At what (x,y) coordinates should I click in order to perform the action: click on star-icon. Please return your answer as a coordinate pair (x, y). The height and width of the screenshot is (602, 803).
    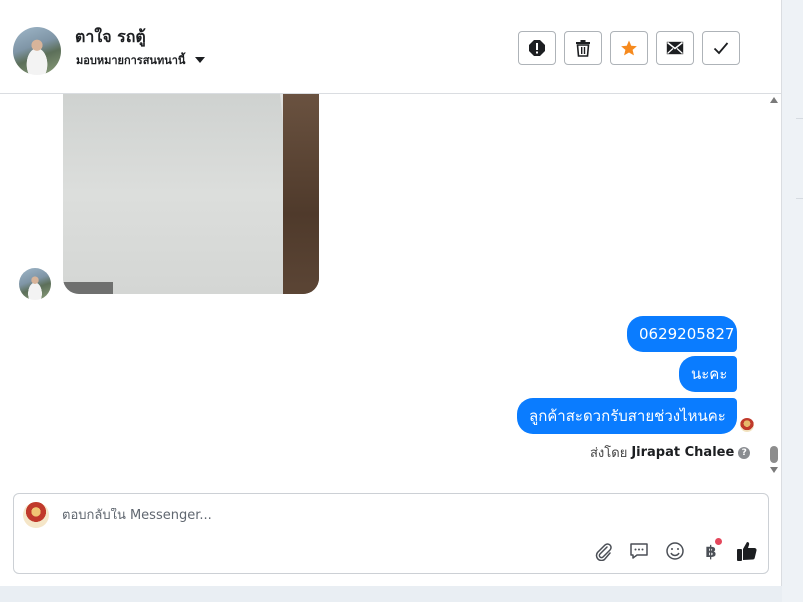
    Looking at the image, I should click on (629, 48).